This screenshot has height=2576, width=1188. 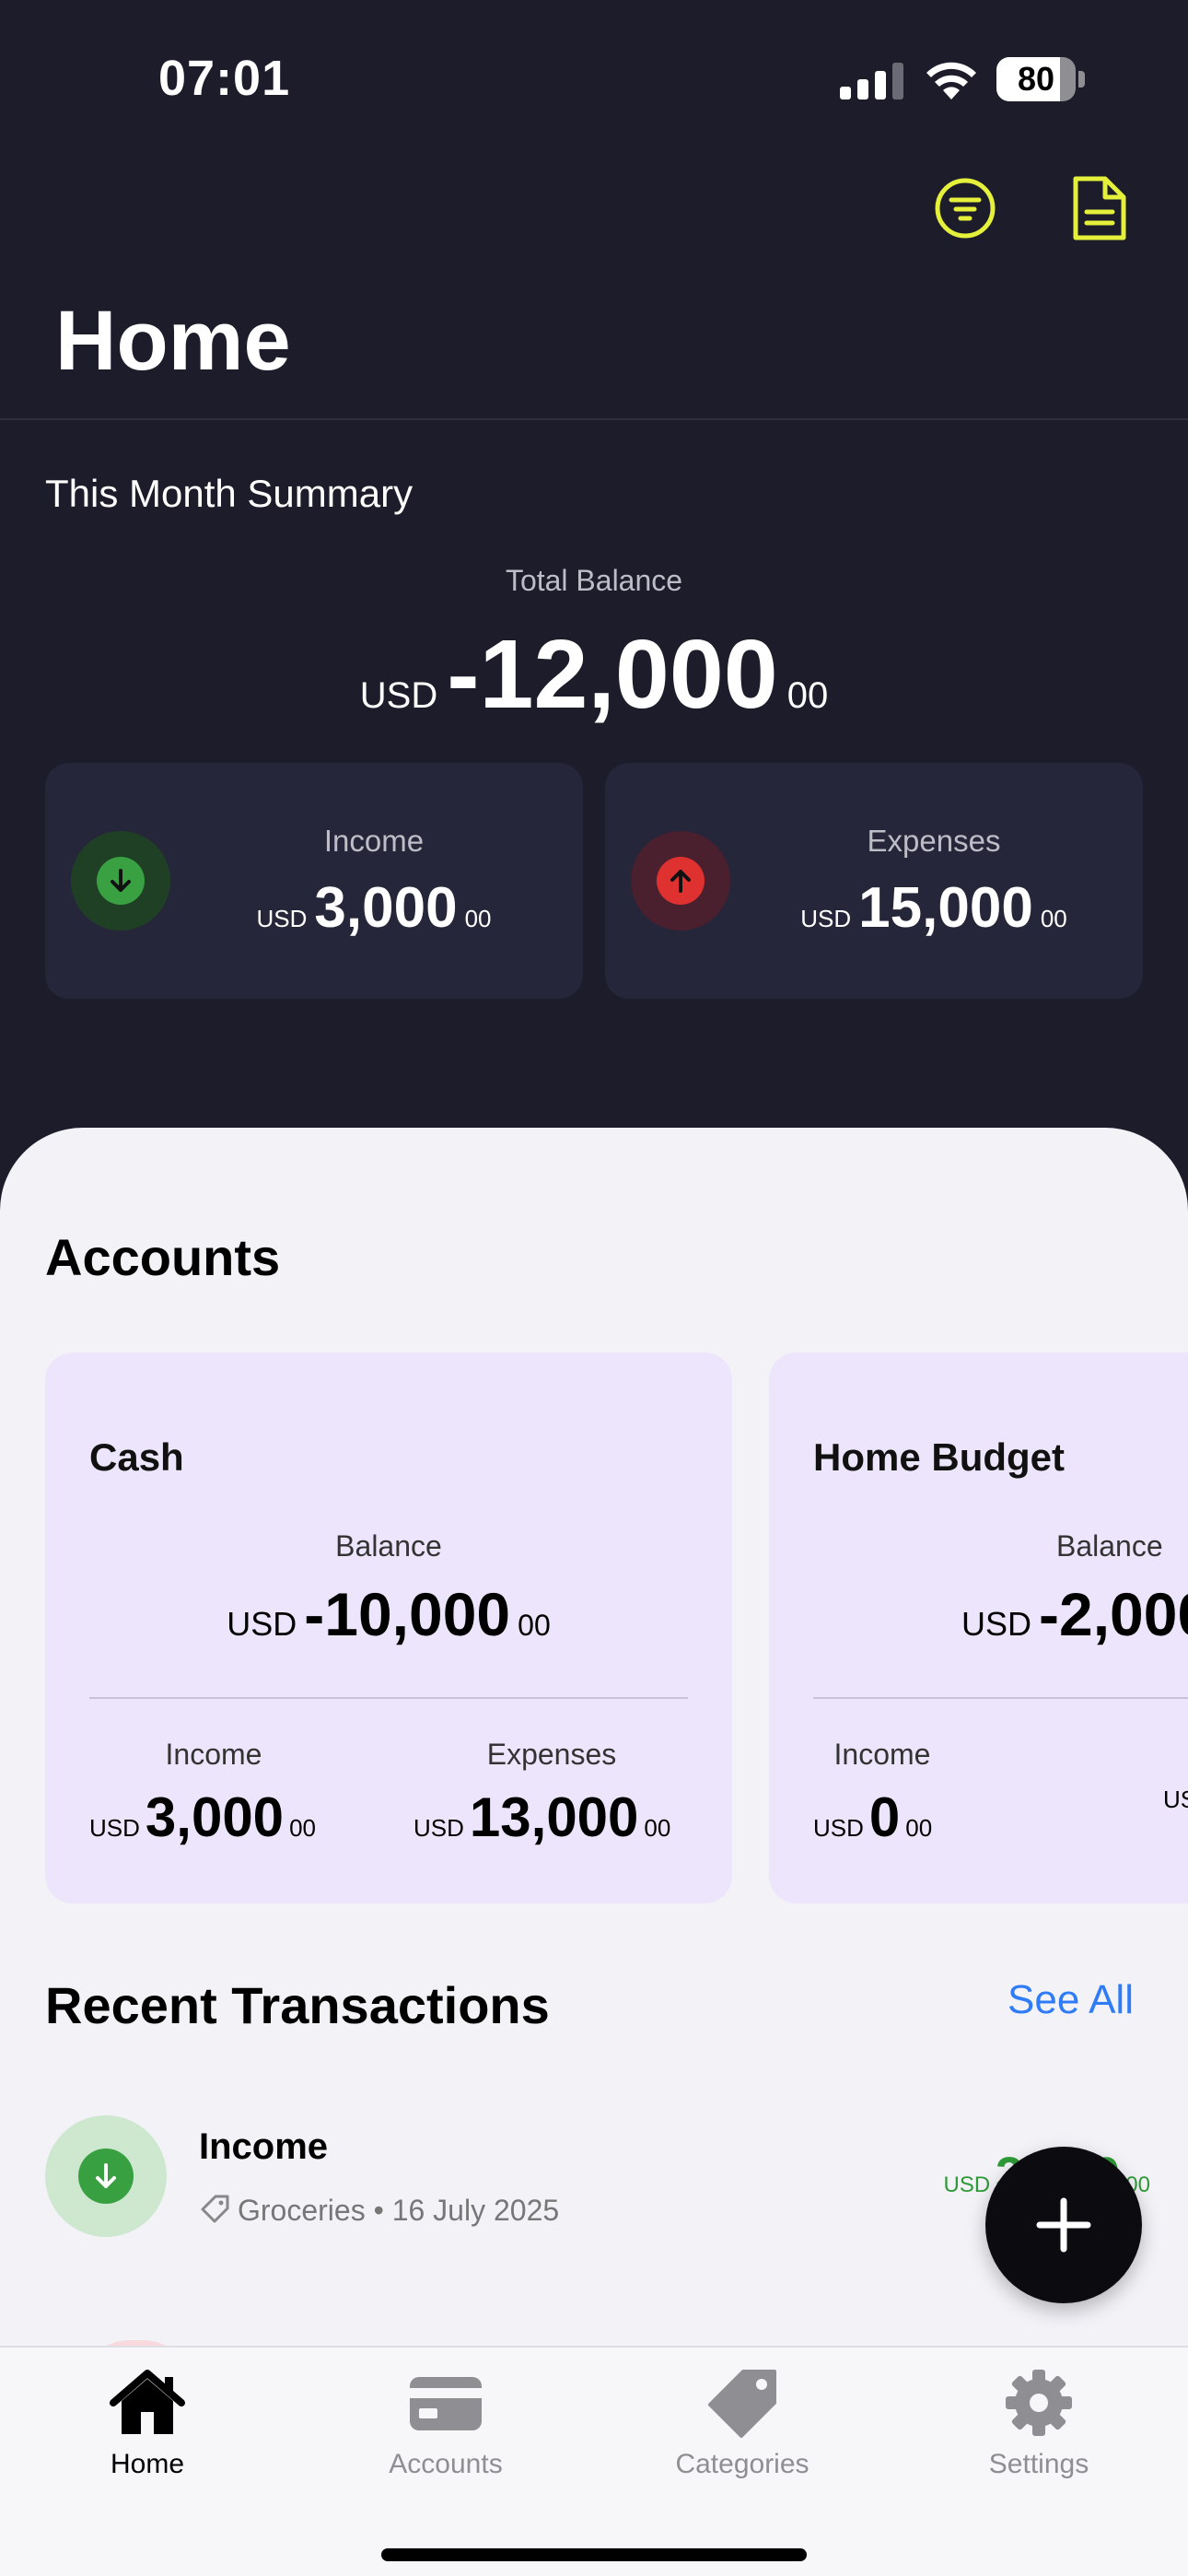 I want to click on amount-value: -2,000, so click(x=1113, y=1614).